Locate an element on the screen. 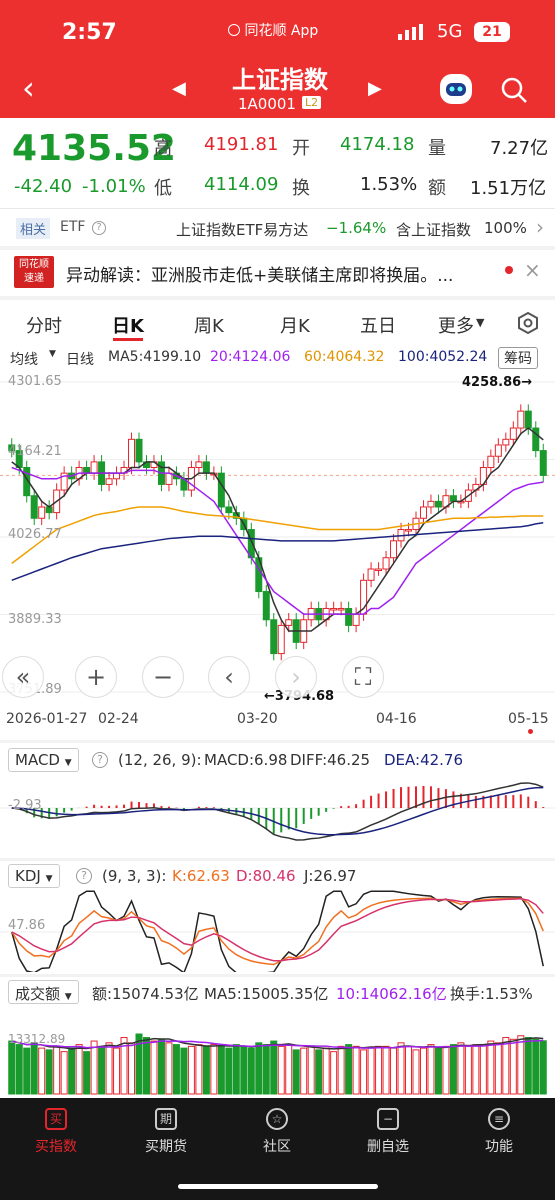  x-tick: 2026-01-27 is located at coordinates (47, 719).